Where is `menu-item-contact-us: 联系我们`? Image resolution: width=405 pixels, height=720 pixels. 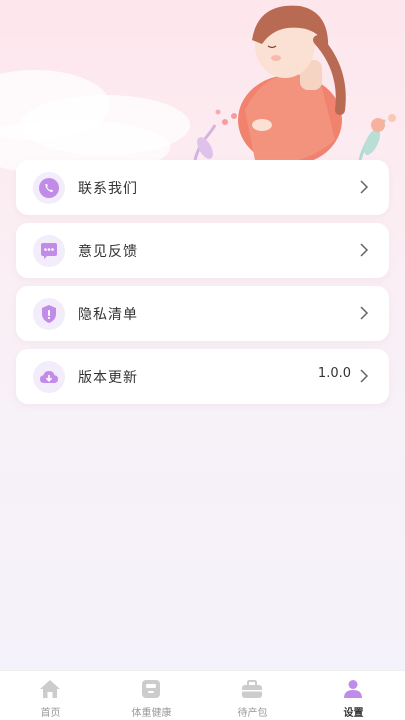 menu-item-contact-us: 联系我们 is located at coordinates (202, 187).